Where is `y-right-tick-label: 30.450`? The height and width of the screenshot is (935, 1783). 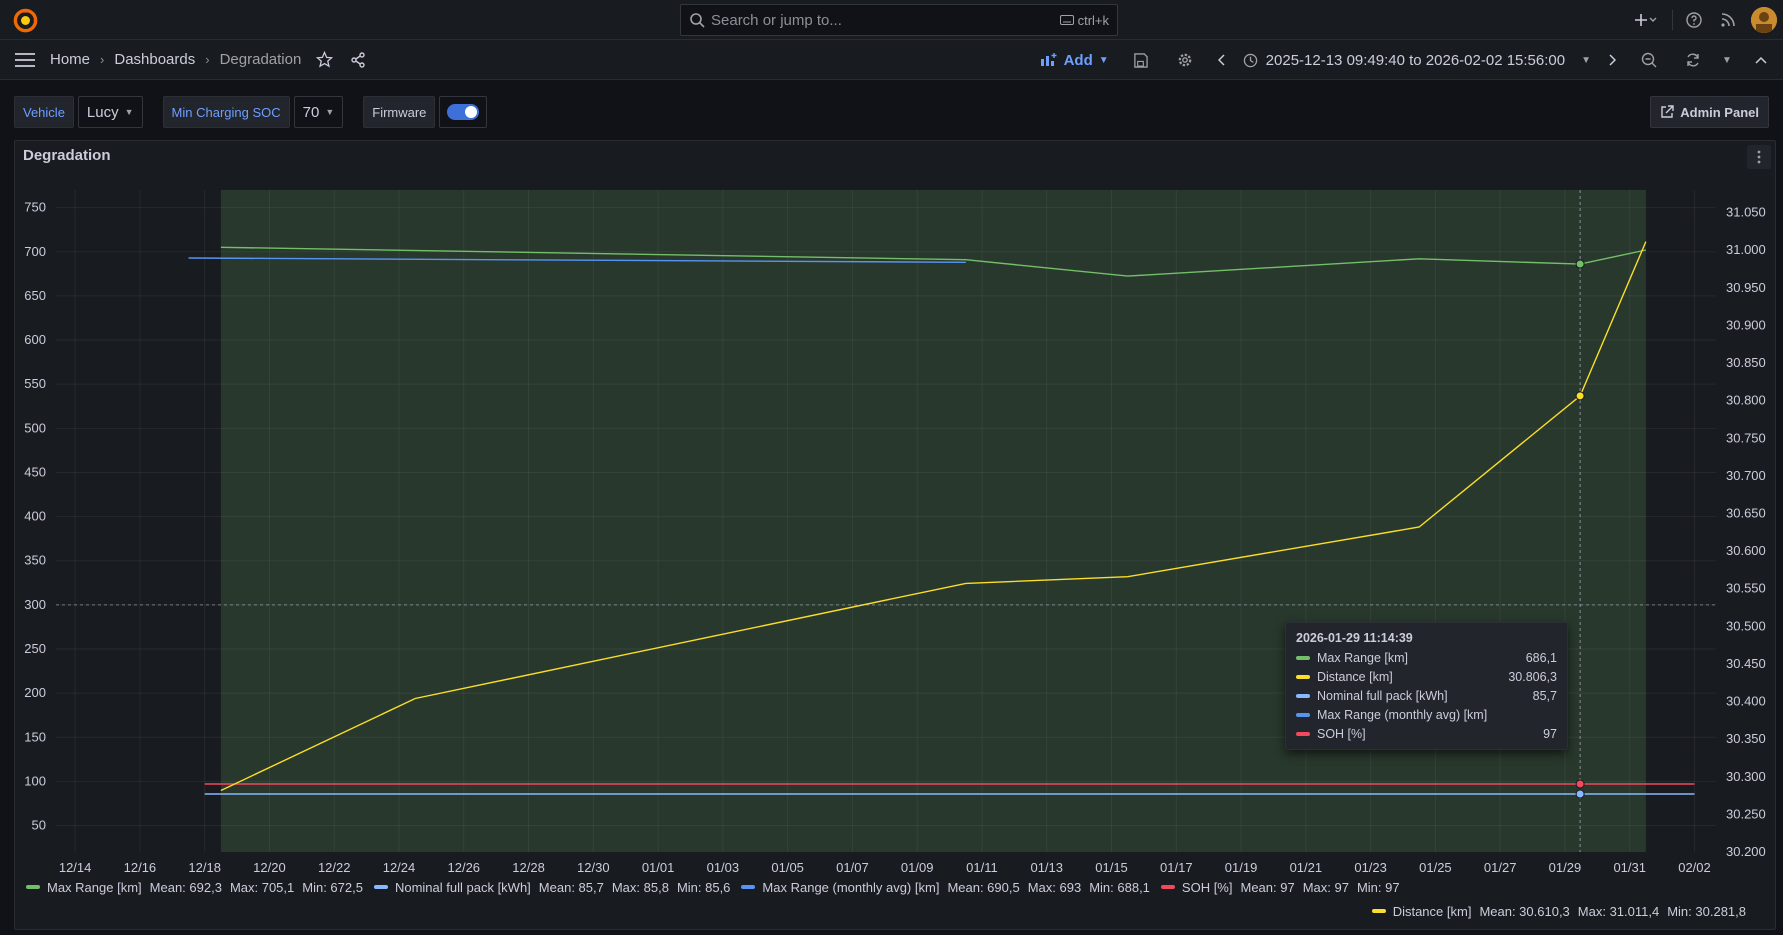
y-right-tick-label: 30.450 is located at coordinates (1746, 663).